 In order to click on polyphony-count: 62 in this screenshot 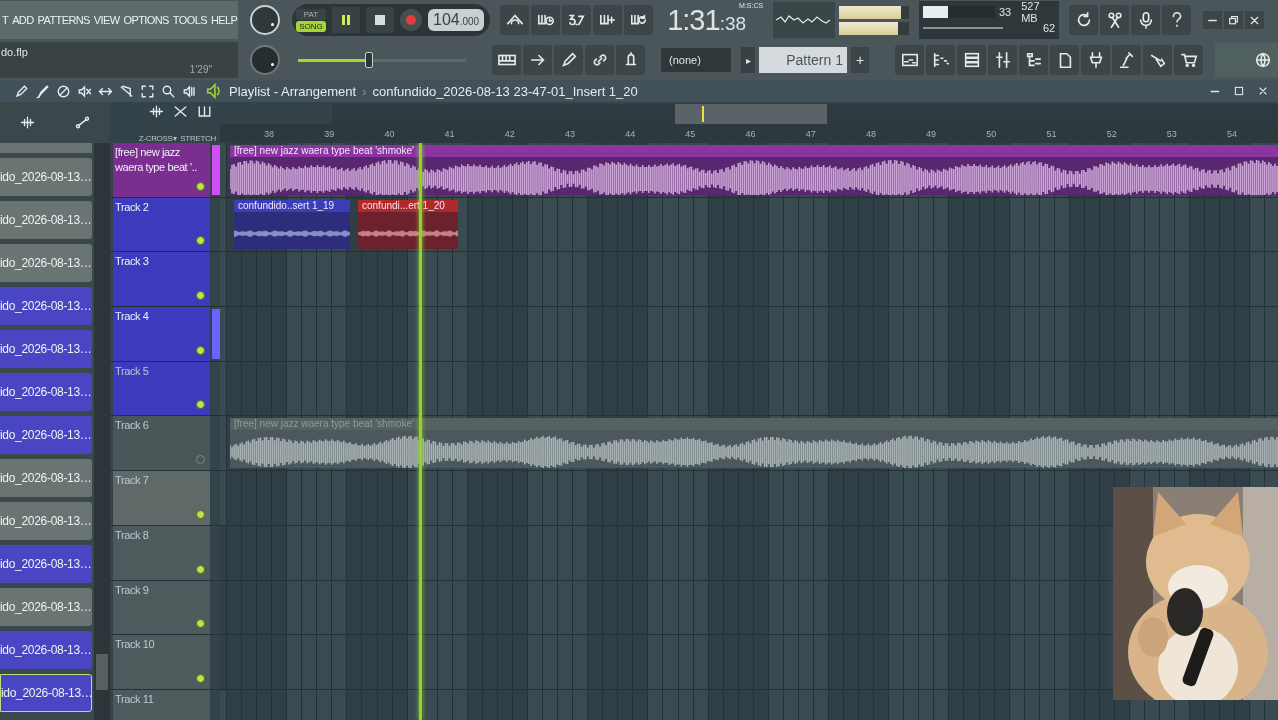, I will do `click(1049, 28)`.